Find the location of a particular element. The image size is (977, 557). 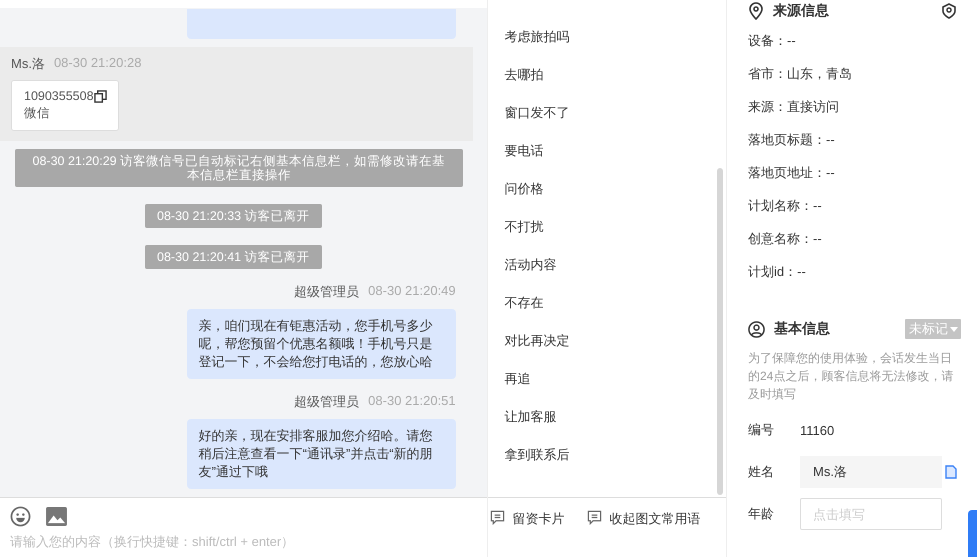

sender-name: Ms.洛 is located at coordinates (28, 64).